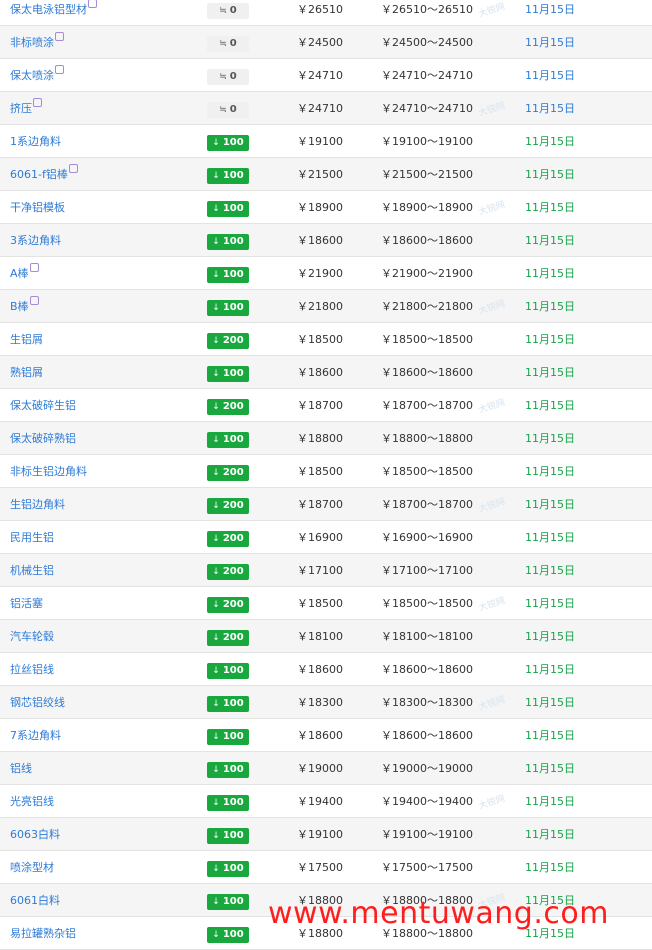 The width and height of the screenshot is (652, 950). I want to click on product-name-link: 挤压, so click(26, 108).